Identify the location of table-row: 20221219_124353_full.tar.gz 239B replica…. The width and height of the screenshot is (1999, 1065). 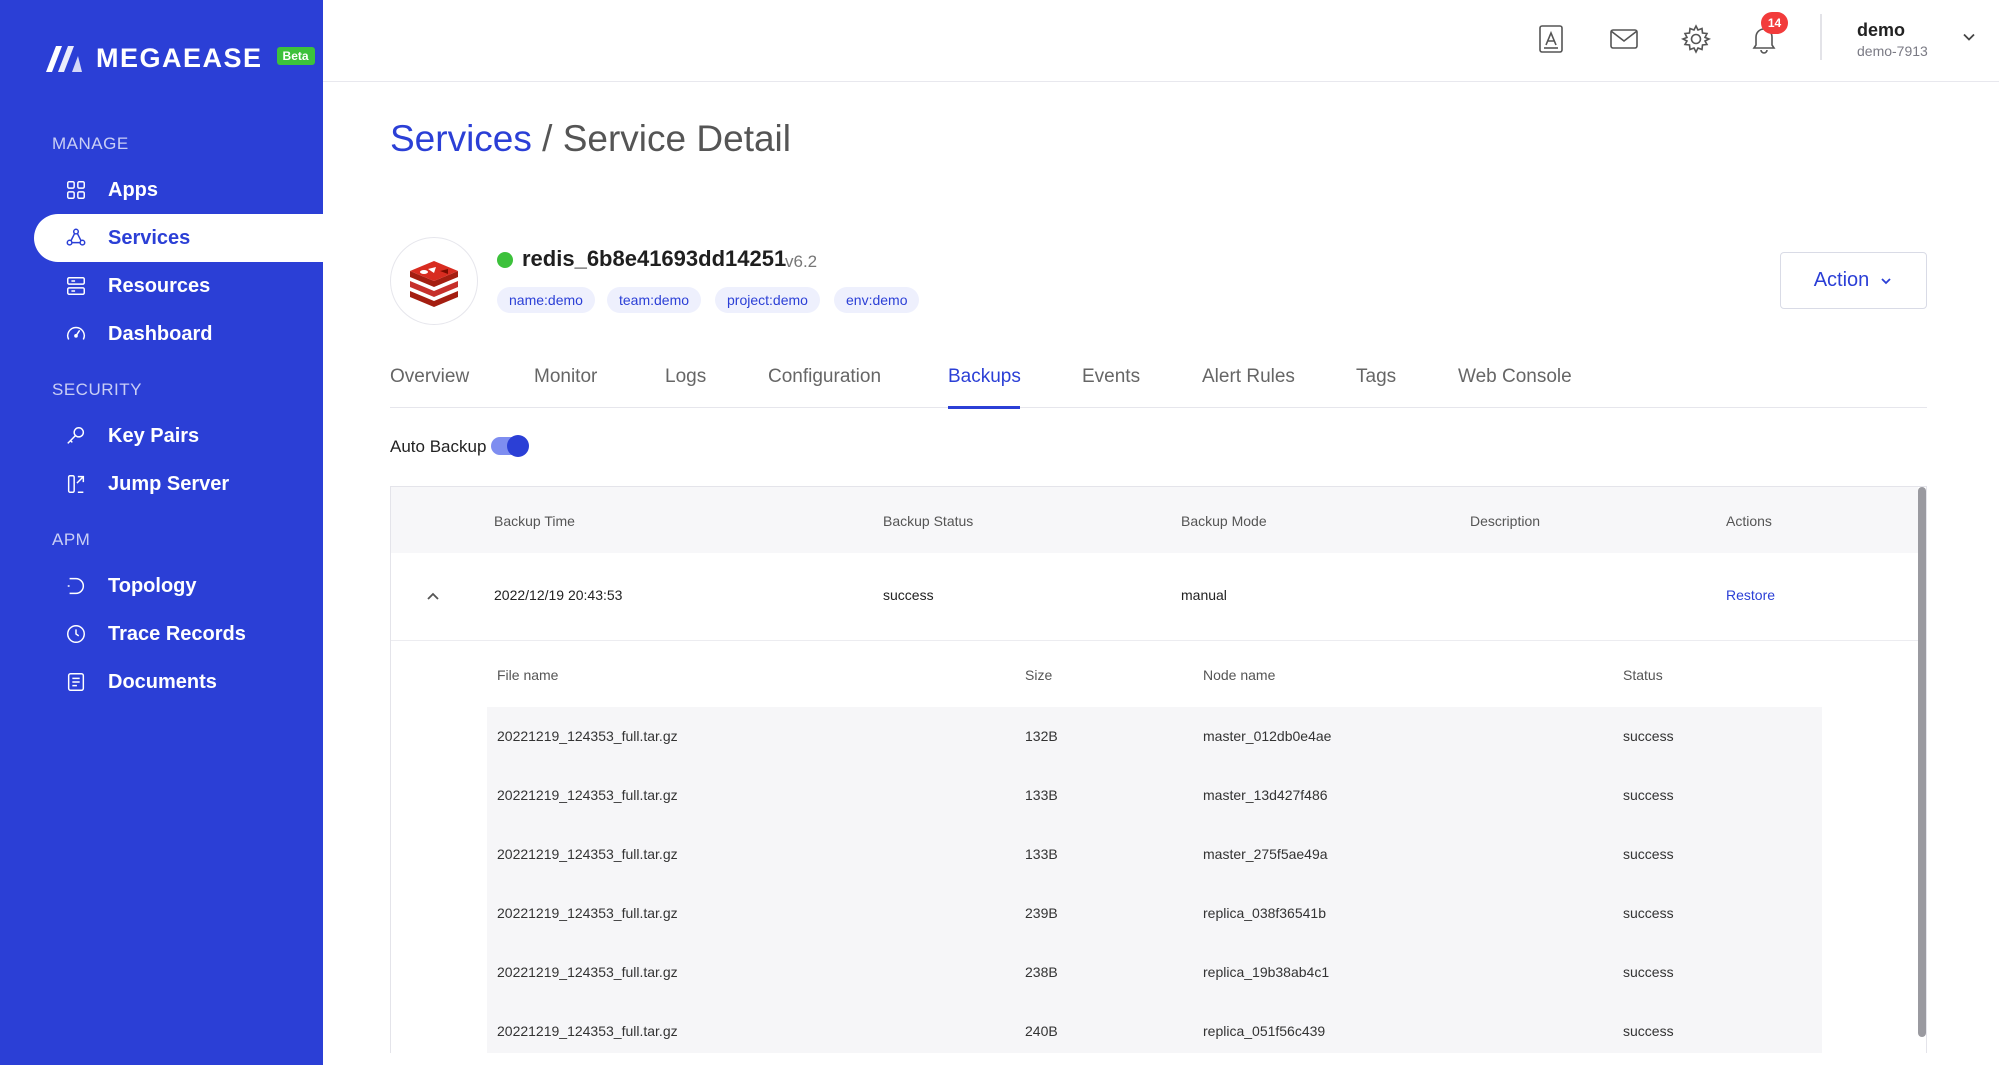
(1154, 913).